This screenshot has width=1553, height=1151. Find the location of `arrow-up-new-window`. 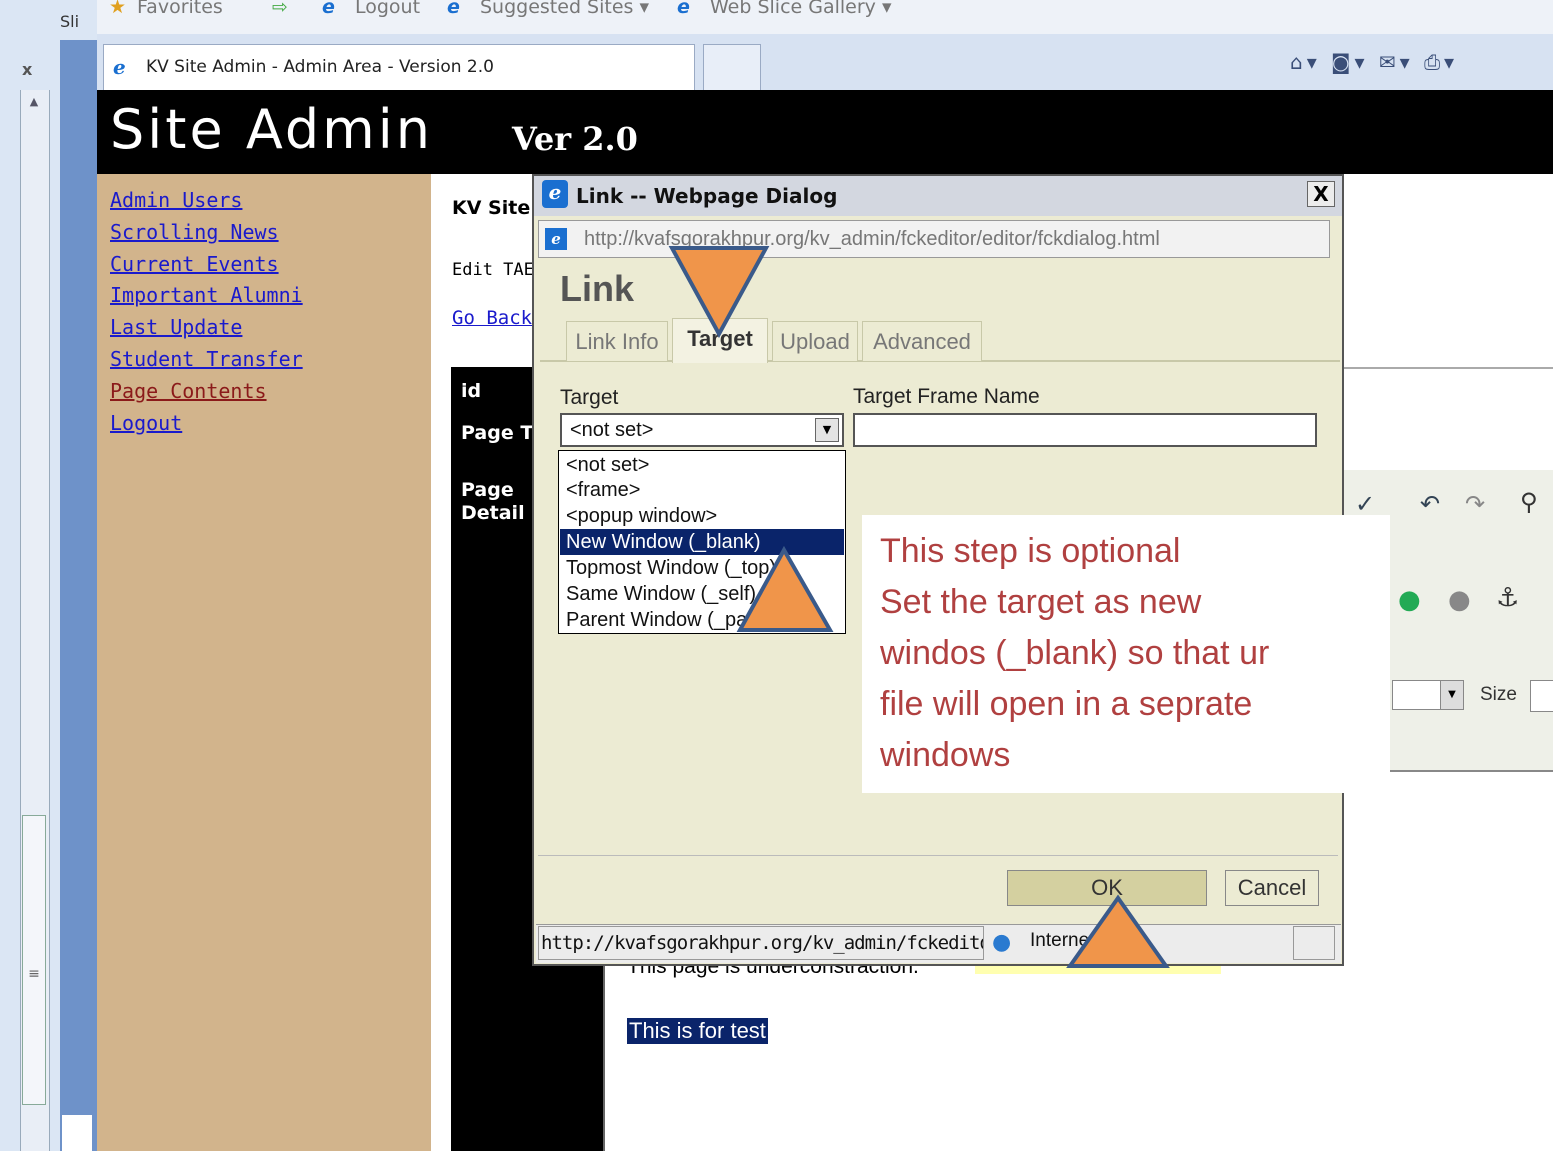

arrow-up-new-window is located at coordinates (785, 588).